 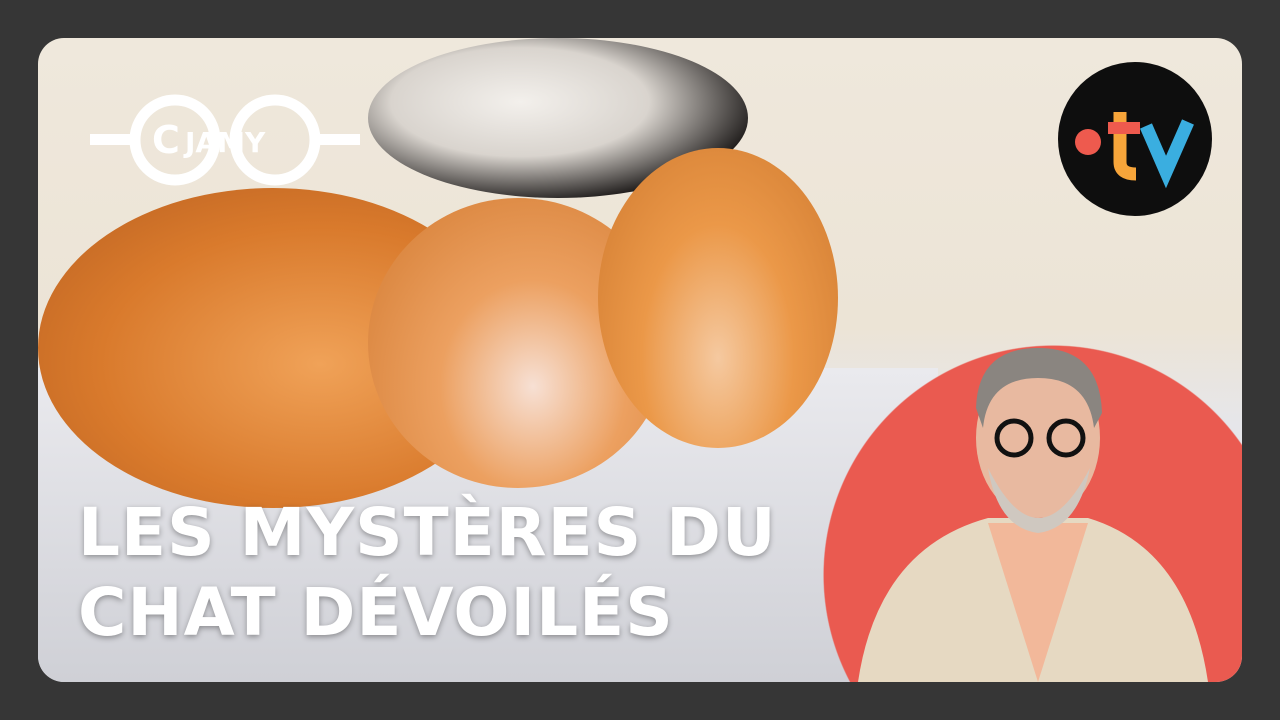 I want to click on jamy-logo: C JAMY, so click(x=225, y=140).